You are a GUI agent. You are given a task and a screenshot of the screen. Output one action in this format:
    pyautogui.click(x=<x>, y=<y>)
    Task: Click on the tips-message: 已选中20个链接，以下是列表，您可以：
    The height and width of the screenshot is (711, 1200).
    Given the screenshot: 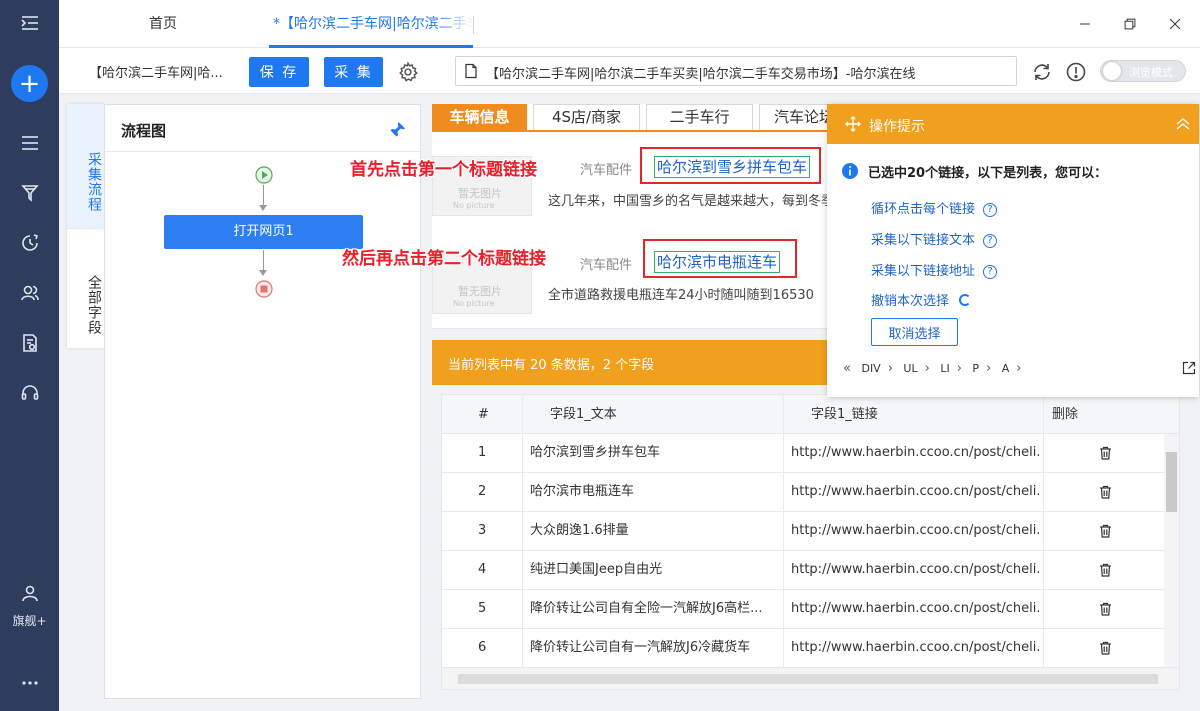 What is the action you would take?
    pyautogui.click(x=988, y=173)
    